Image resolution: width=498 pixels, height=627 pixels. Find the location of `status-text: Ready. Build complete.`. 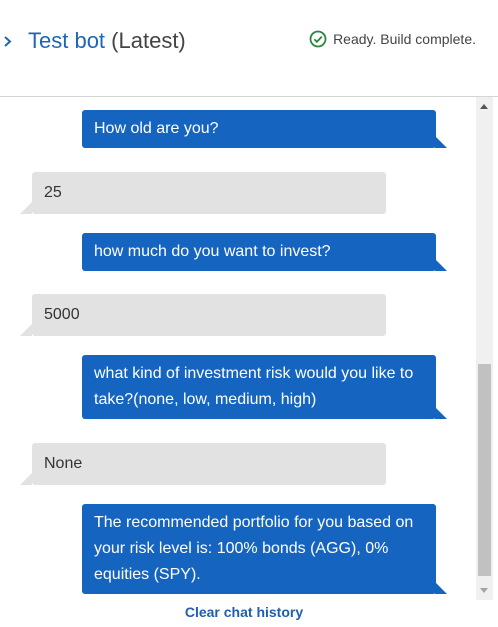

status-text: Ready. Build complete. is located at coordinates (404, 39).